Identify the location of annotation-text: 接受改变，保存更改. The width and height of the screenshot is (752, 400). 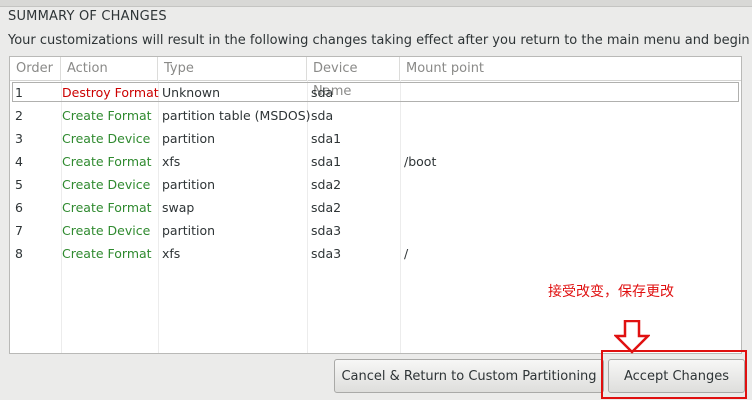
(611, 292).